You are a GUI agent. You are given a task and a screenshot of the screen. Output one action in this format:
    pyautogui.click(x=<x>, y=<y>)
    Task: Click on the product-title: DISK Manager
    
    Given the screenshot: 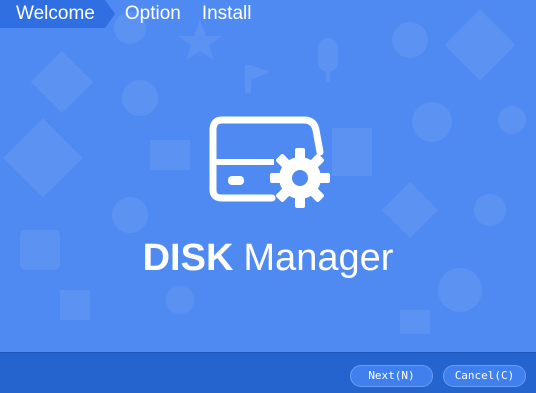 What is the action you would take?
    pyautogui.click(x=268, y=258)
    